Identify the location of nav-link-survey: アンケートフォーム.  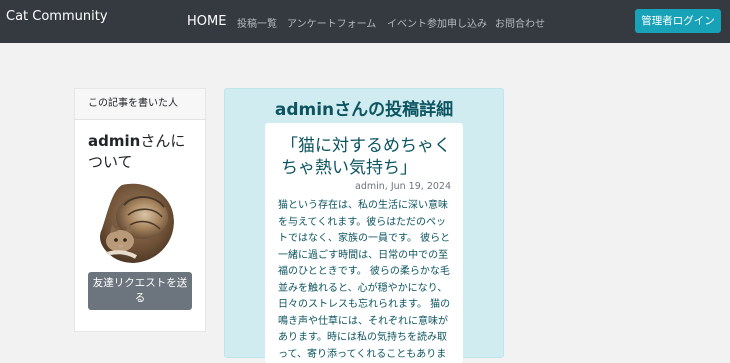
(331, 22).